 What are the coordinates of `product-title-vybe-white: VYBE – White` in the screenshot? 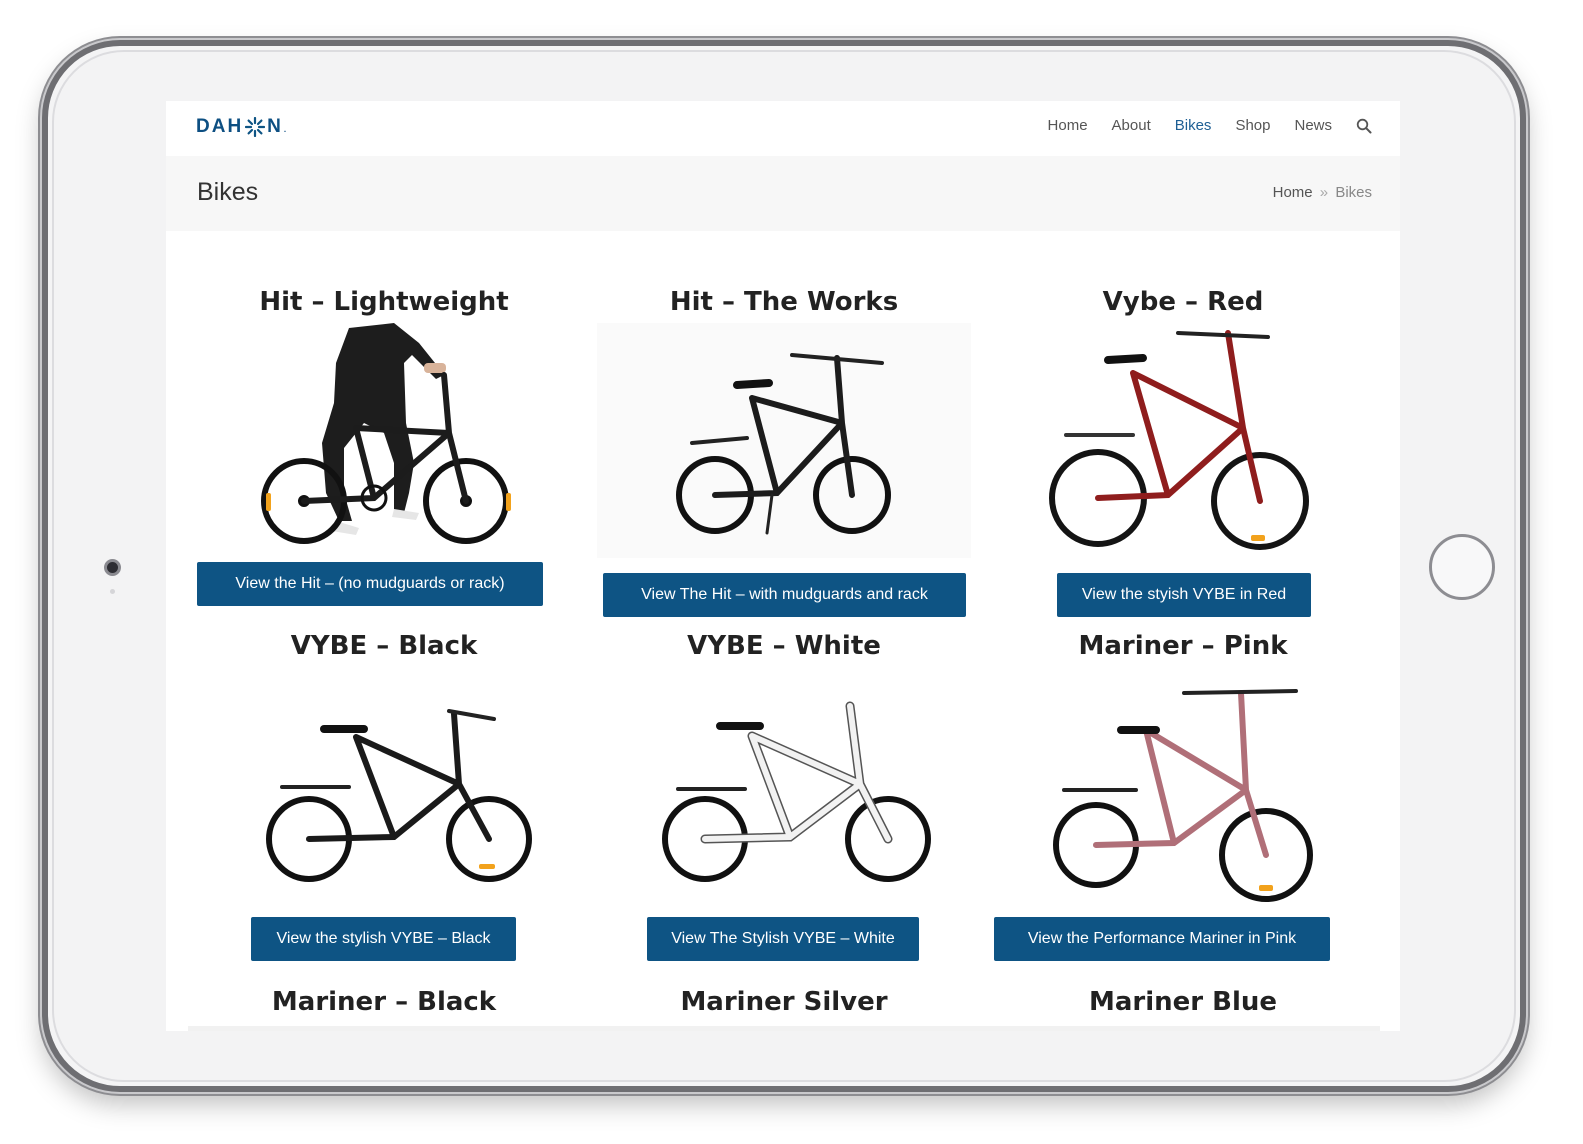 It's located at (784, 646).